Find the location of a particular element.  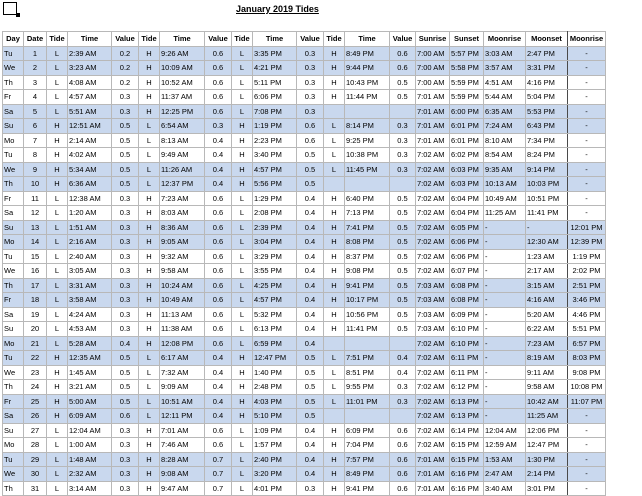

cell-day: Su is located at coordinates (13, 329).